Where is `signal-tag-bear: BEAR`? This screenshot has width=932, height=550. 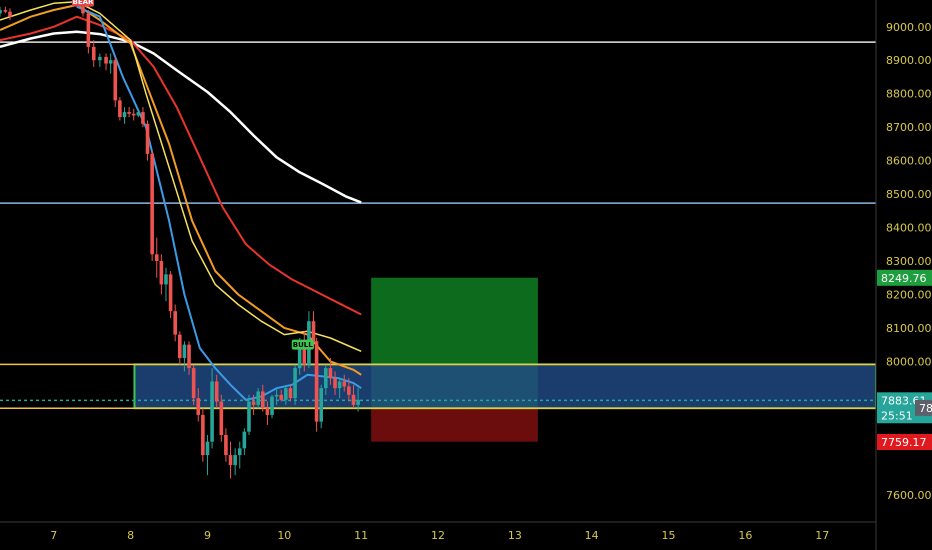
signal-tag-bear: BEAR is located at coordinates (83, 3).